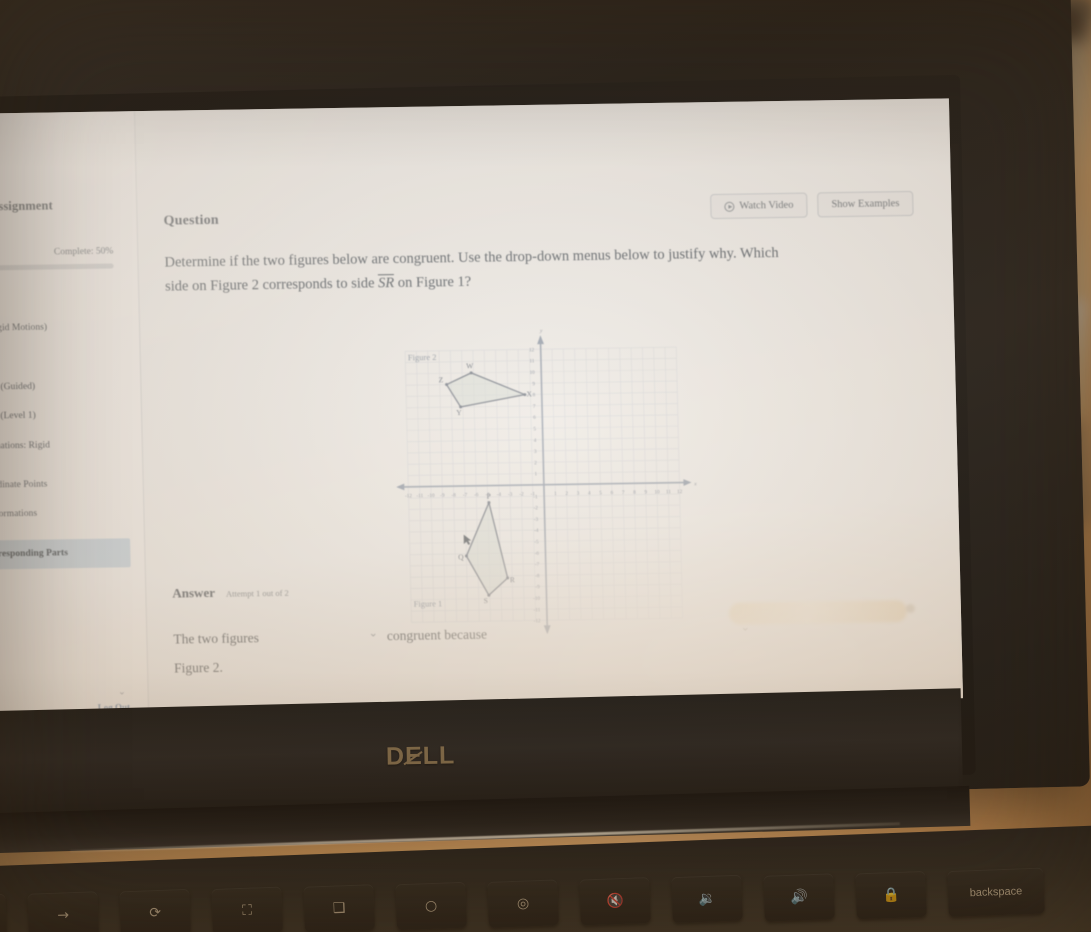 The height and width of the screenshot is (932, 1091). What do you see at coordinates (537, 565) in the screenshot?
I see `svg-text: -7` at bounding box center [537, 565].